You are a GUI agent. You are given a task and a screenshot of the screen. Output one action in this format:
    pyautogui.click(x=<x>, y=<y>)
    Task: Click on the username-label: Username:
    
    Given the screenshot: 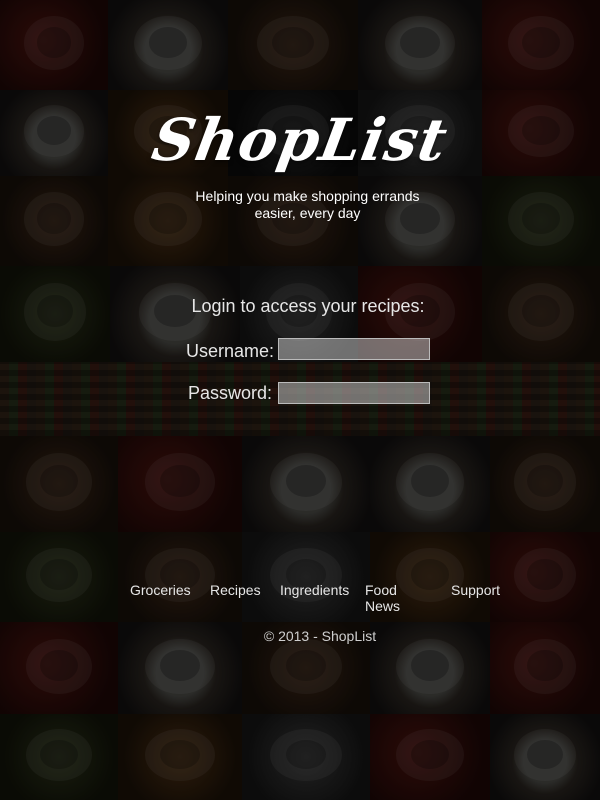 What is the action you would take?
    pyautogui.click(x=229, y=351)
    